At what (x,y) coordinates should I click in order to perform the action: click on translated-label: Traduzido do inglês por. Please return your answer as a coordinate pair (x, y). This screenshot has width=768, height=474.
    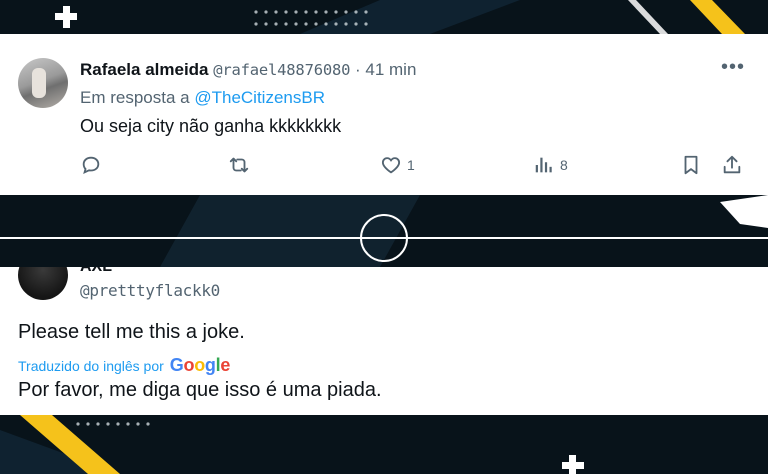
    Looking at the image, I should click on (91, 366).